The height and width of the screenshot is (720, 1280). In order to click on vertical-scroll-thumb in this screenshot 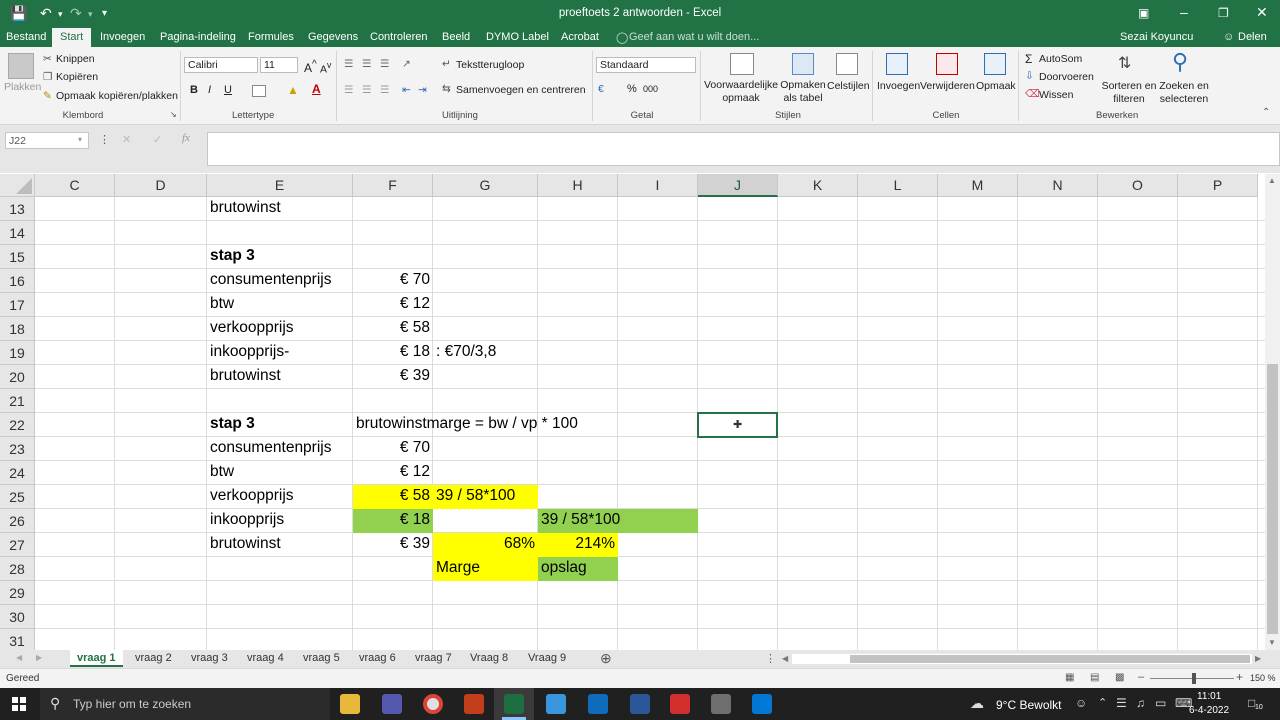, I will do `click(1272, 499)`.